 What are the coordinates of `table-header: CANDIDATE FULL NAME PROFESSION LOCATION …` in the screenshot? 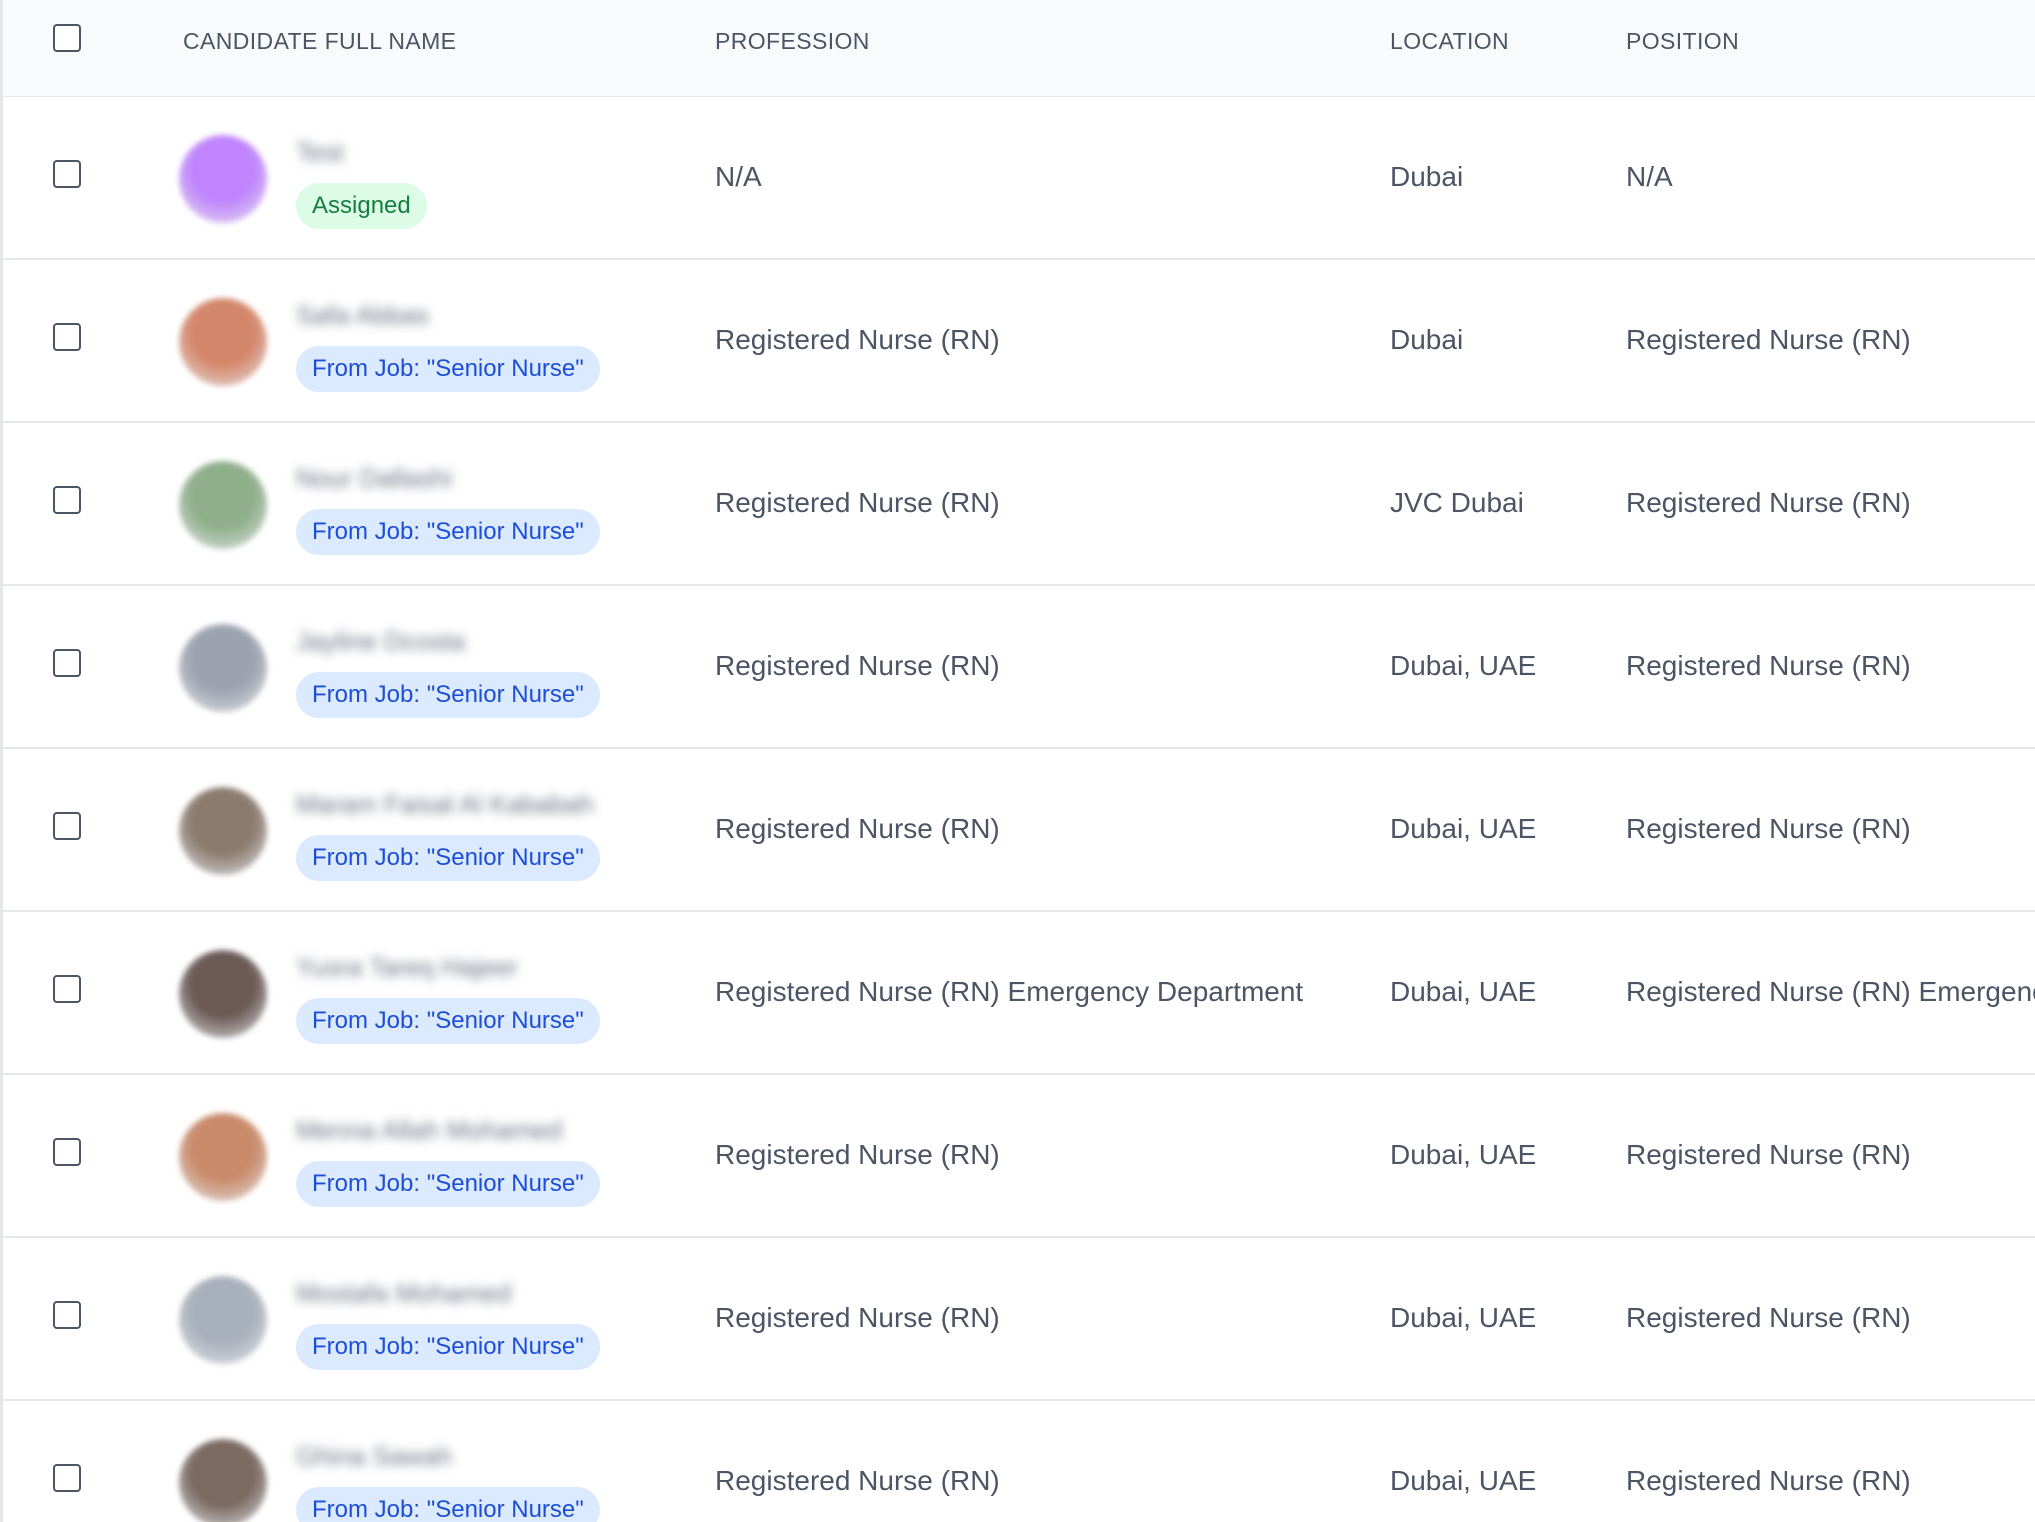 It's located at (1019, 49).